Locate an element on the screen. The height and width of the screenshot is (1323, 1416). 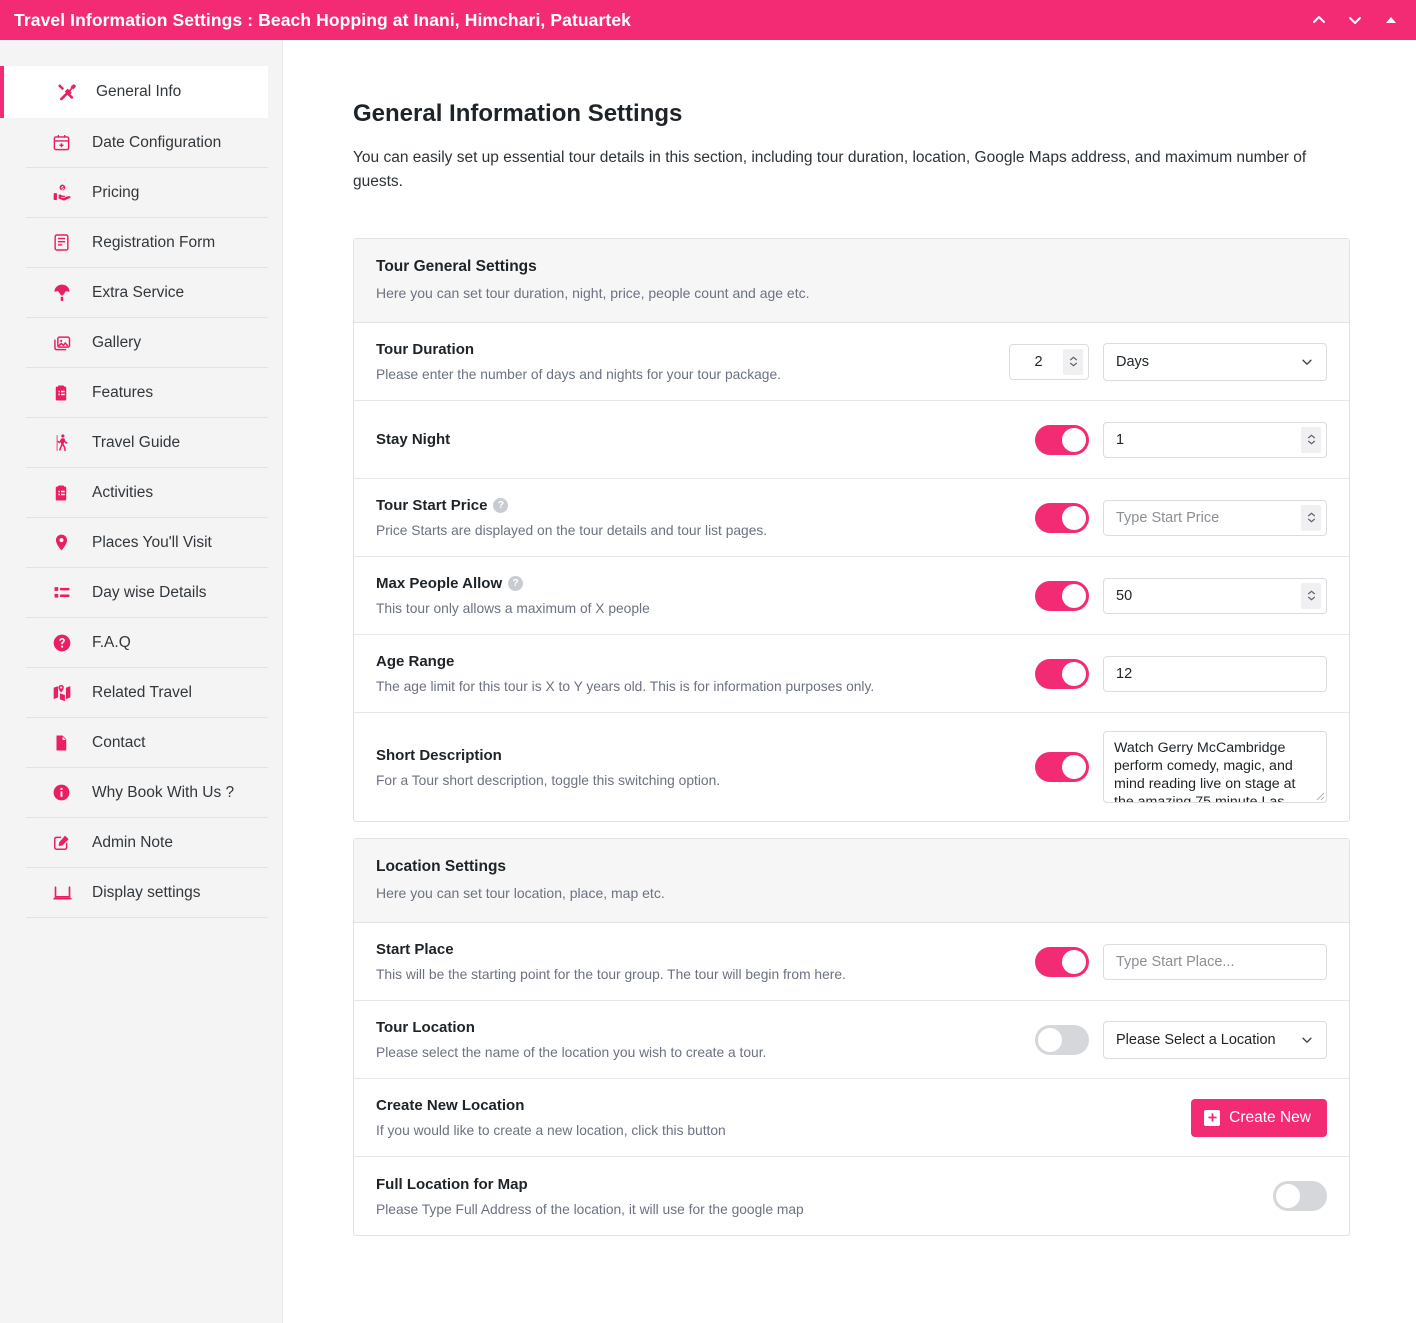
row-label: Stay Night is located at coordinates (695, 439).